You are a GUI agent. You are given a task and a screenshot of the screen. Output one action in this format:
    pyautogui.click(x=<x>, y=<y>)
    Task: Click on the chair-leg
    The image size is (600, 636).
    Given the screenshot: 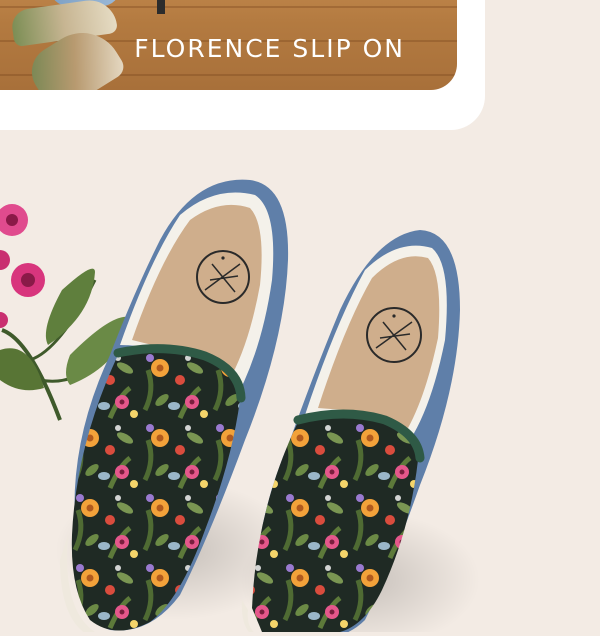 What is the action you would take?
    pyautogui.click(x=161, y=7)
    